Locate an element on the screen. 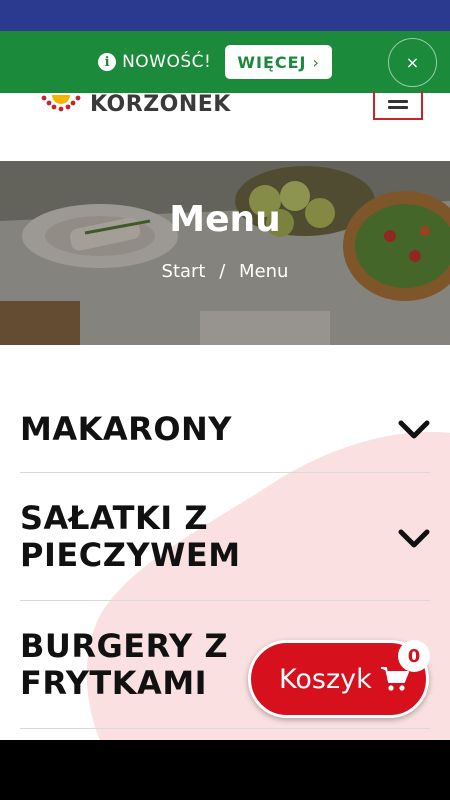 The width and height of the screenshot is (450, 800). breadcrumb: Start / Menu is located at coordinates (225, 271).